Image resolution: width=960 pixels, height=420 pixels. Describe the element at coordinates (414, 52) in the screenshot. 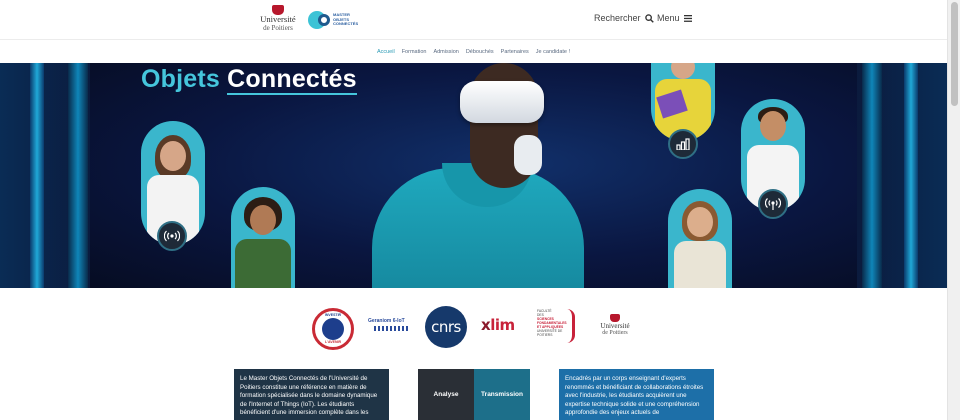

I see `nav-item-formation: Formation` at that location.